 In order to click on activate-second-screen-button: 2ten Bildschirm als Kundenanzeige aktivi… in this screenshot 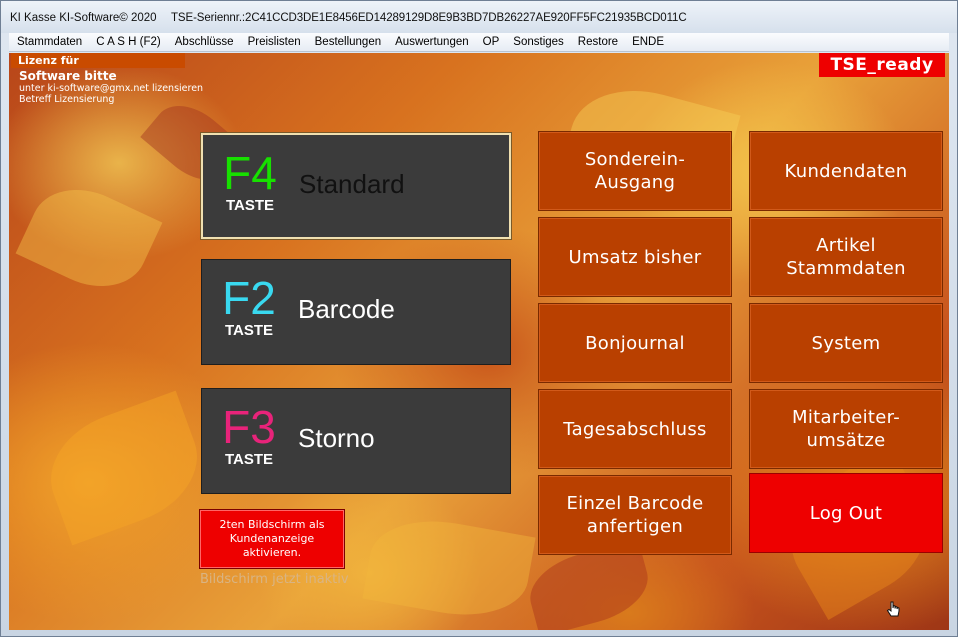, I will do `click(272, 539)`.